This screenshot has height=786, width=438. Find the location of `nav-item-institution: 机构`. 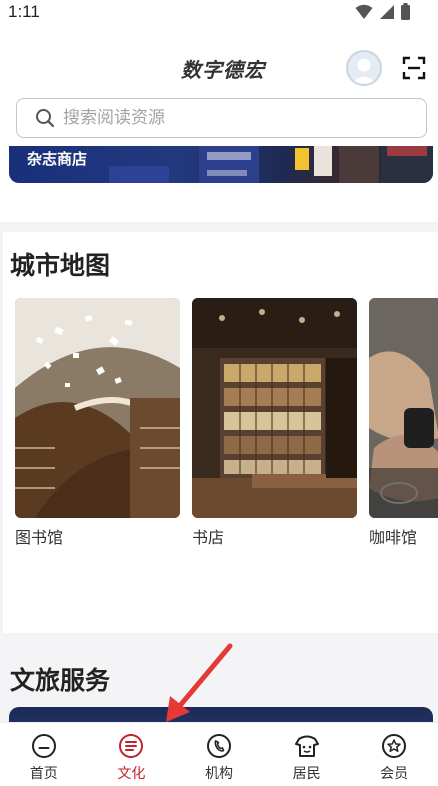

nav-item-institution: 机构 is located at coordinates (219, 754).